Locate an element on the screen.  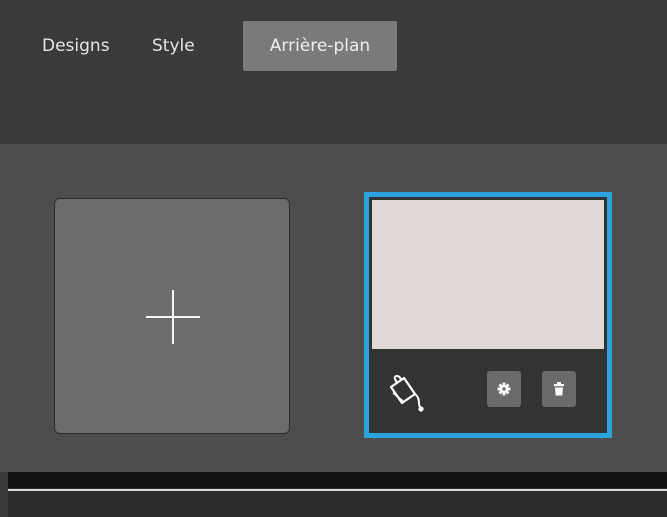
color-swatch is located at coordinates (488, 274).